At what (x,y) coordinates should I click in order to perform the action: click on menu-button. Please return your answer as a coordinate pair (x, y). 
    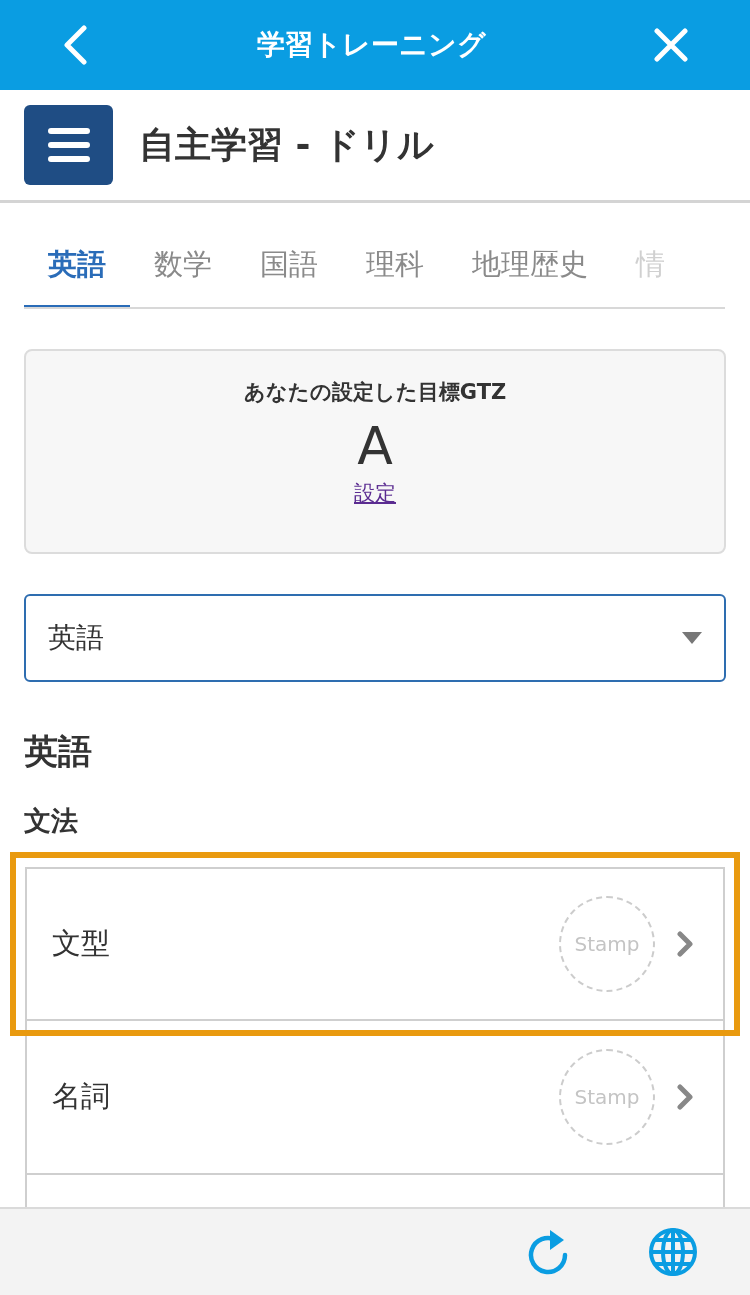
    Looking at the image, I should click on (68, 145).